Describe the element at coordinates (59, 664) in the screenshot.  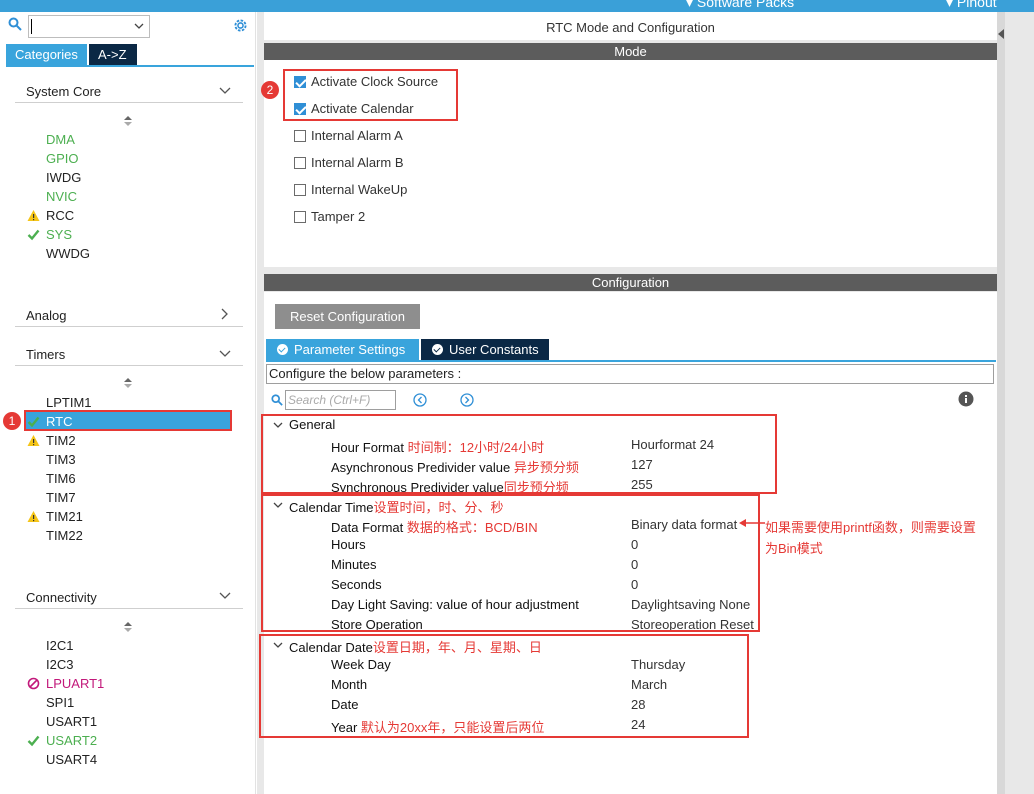
I see `list-item-i2c3: I2C3` at that location.